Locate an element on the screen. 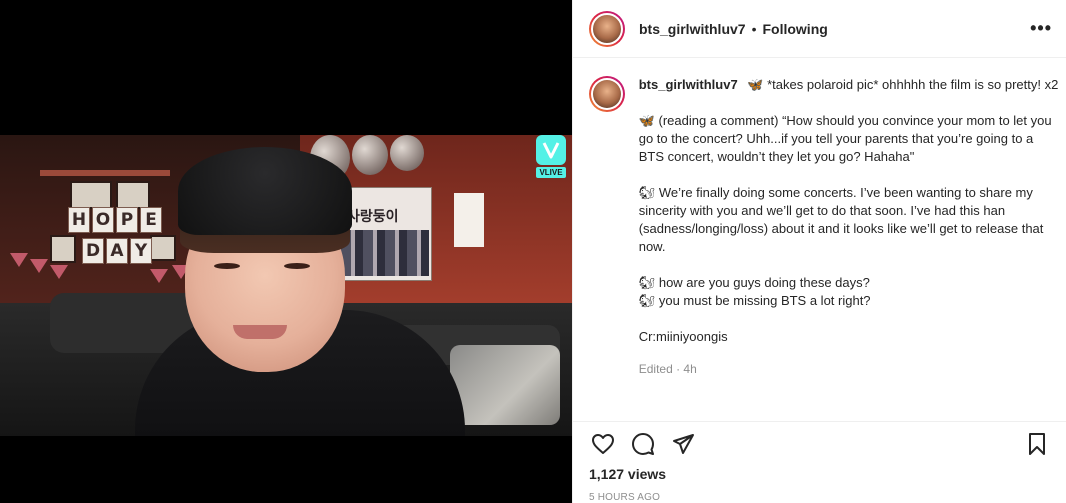  vlive-watermark: VLIVE is located at coordinates (551, 159).